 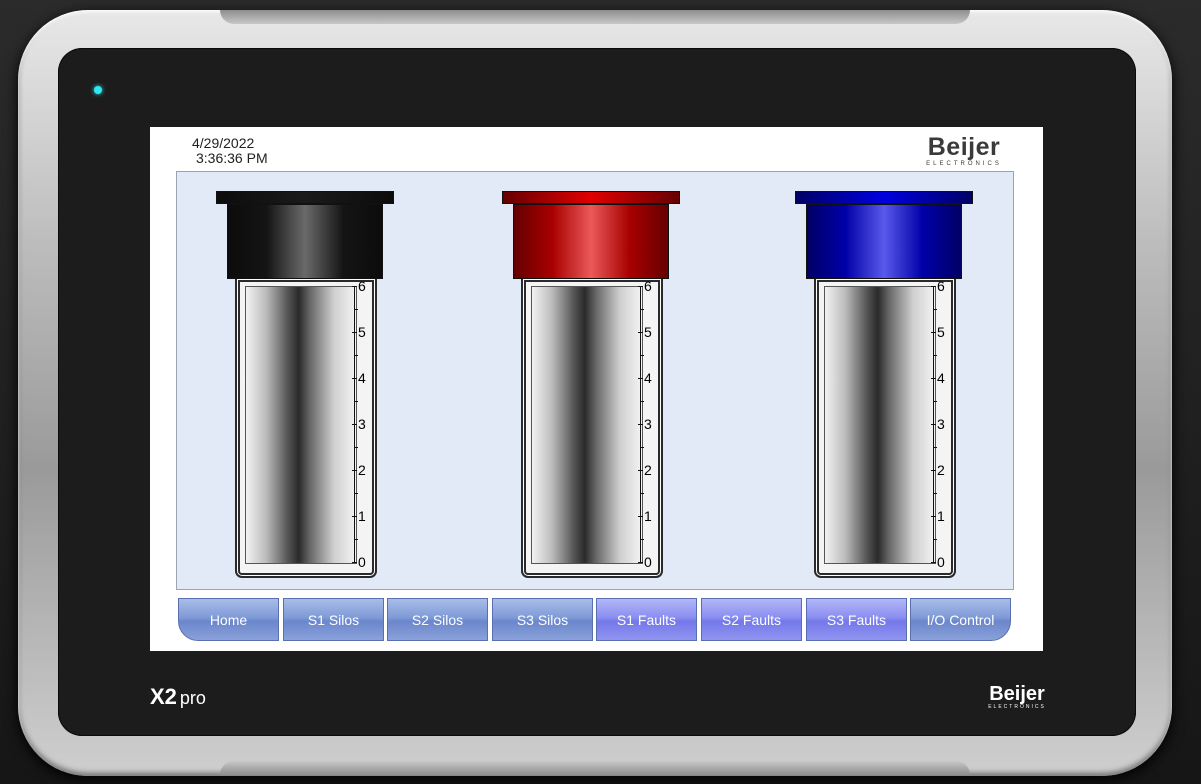 I want to click on nav-s2-silos-button: S2 Silos, so click(x=437, y=619).